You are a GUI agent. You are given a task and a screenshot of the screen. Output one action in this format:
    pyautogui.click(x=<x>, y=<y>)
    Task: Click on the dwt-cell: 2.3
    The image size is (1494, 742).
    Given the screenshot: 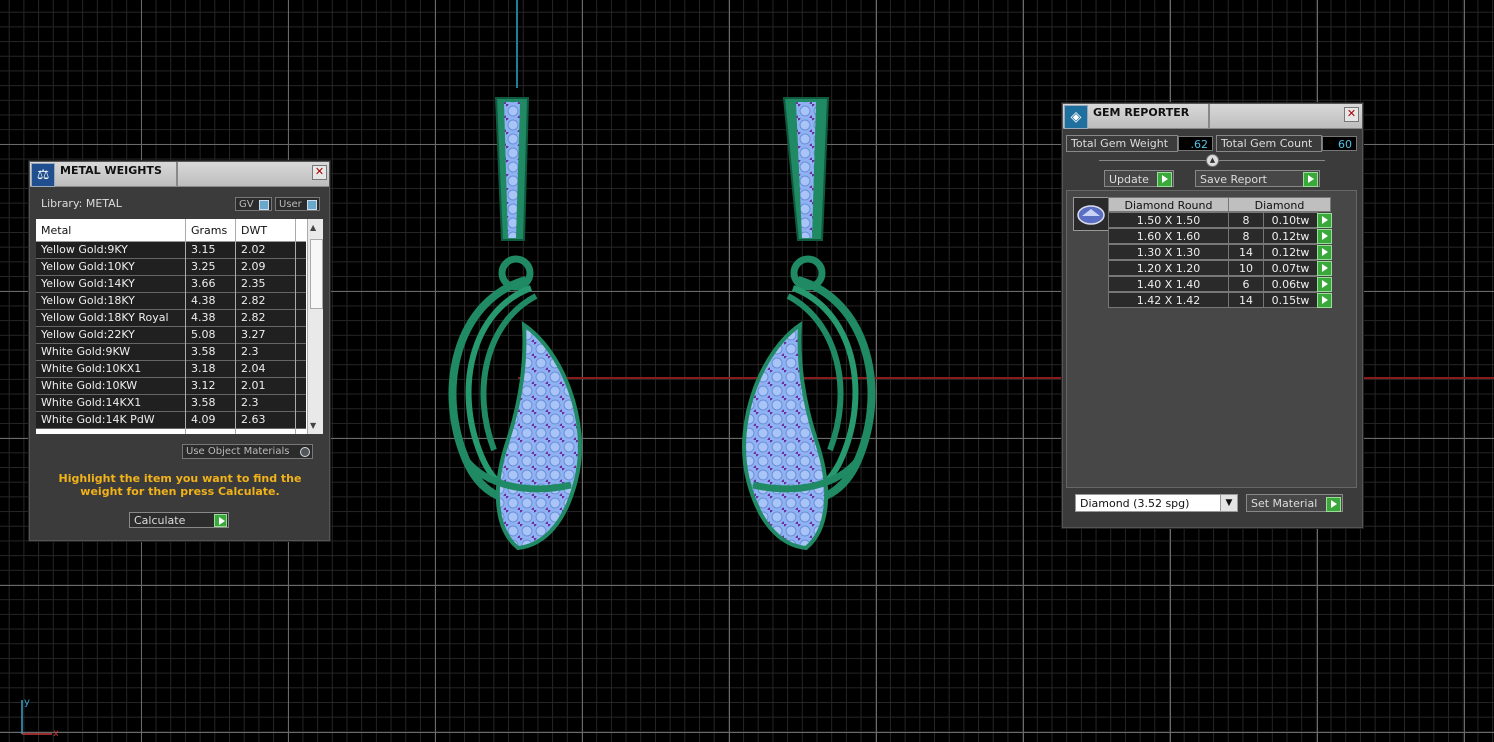 What is the action you would take?
    pyautogui.click(x=250, y=351)
    